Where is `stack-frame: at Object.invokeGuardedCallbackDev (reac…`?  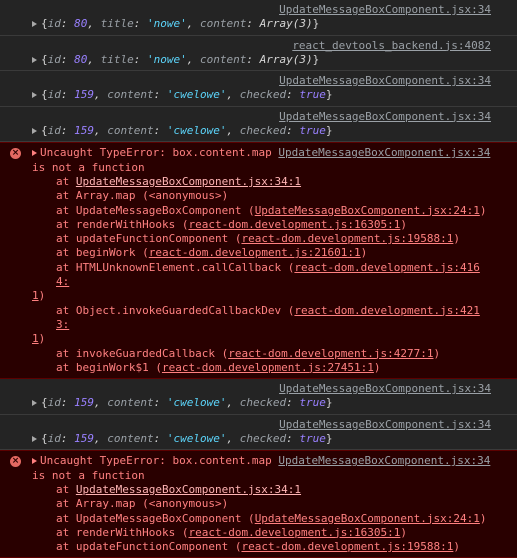 stack-frame: at Object.invokeGuardedCallbackDev (reac… is located at coordinates (268, 317).